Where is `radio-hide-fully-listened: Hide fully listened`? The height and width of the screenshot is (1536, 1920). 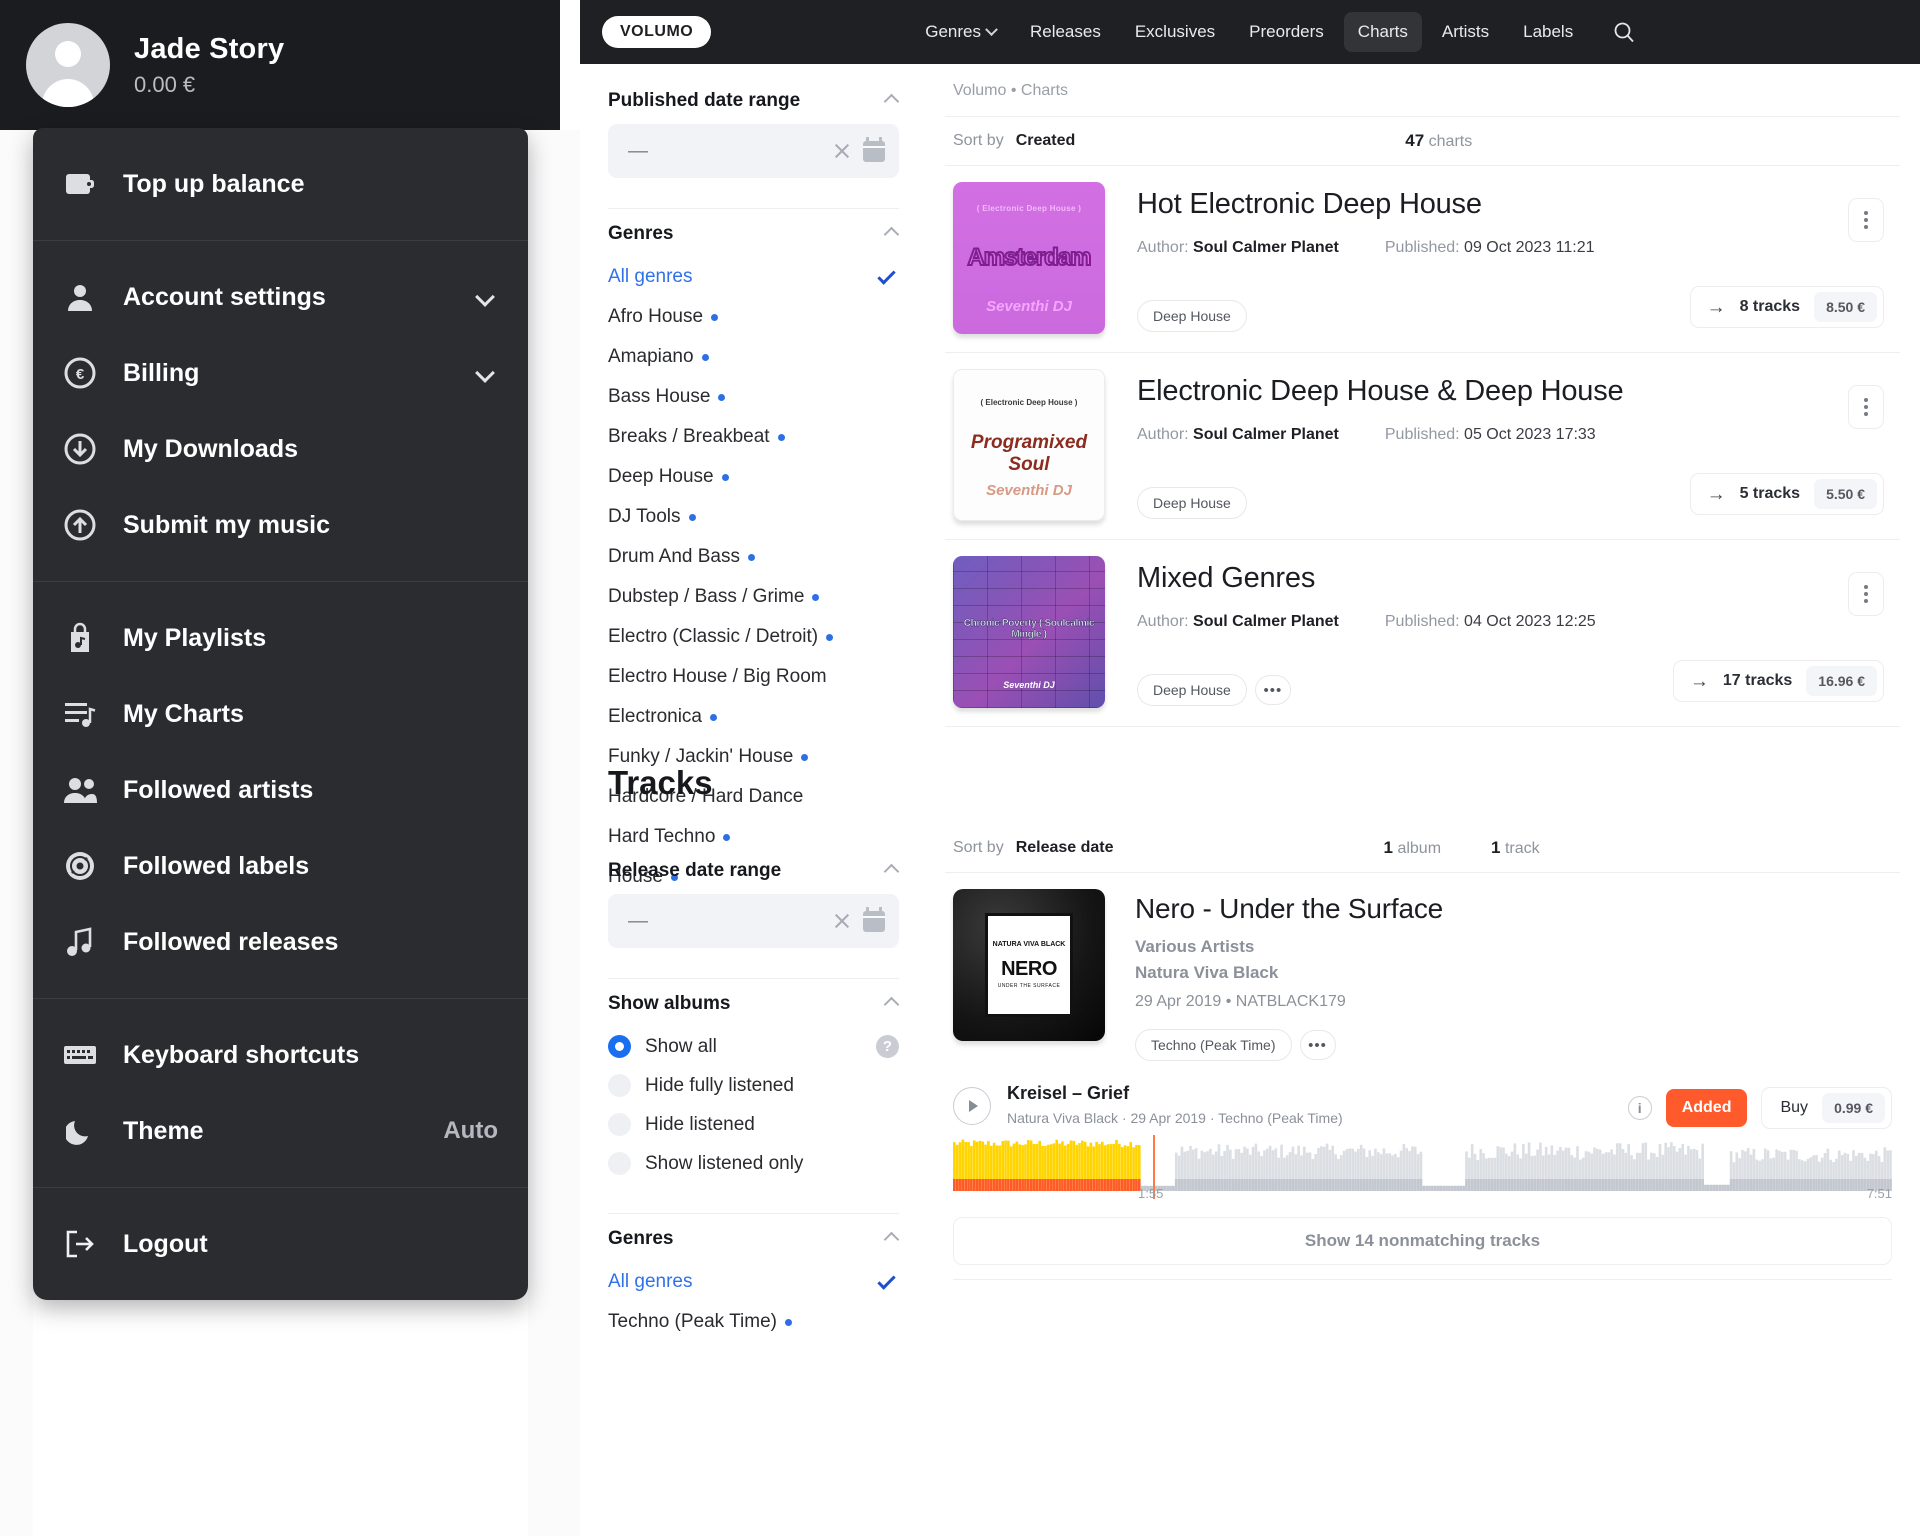 radio-hide-fully-listened: Hide fully listened is located at coordinates (753, 1085).